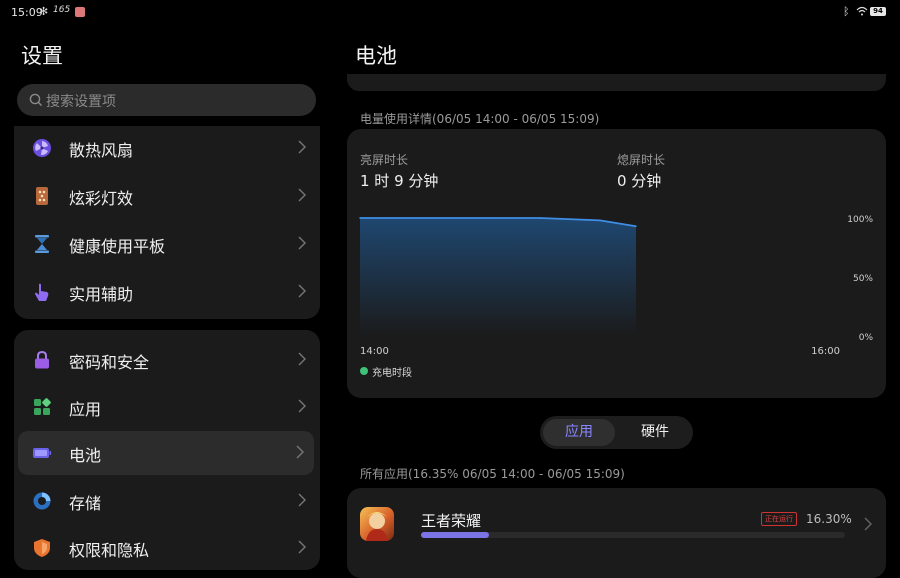 The width and height of the screenshot is (900, 578). Describe the element at coordinates (101, 294) in the screenshot. I see `settings-item-label: 实用辅助` at that location.